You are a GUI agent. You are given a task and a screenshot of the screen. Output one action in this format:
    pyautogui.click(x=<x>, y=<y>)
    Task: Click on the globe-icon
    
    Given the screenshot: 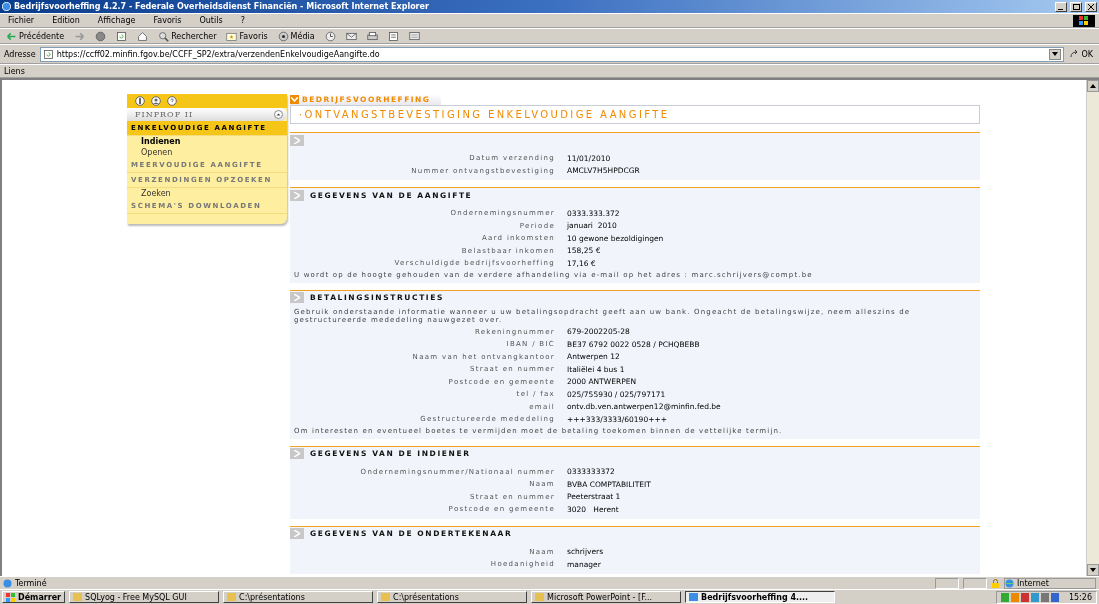 What is the action you would take?
    pyautogui.click(x=1009, y=583)
    